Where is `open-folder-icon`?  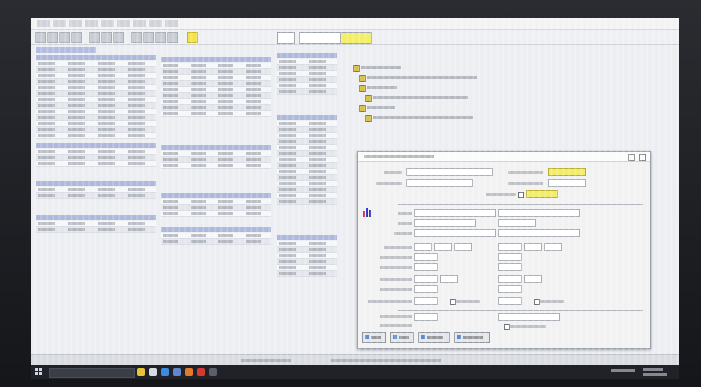
open-folder-icon is located at coordinates (52, 37).